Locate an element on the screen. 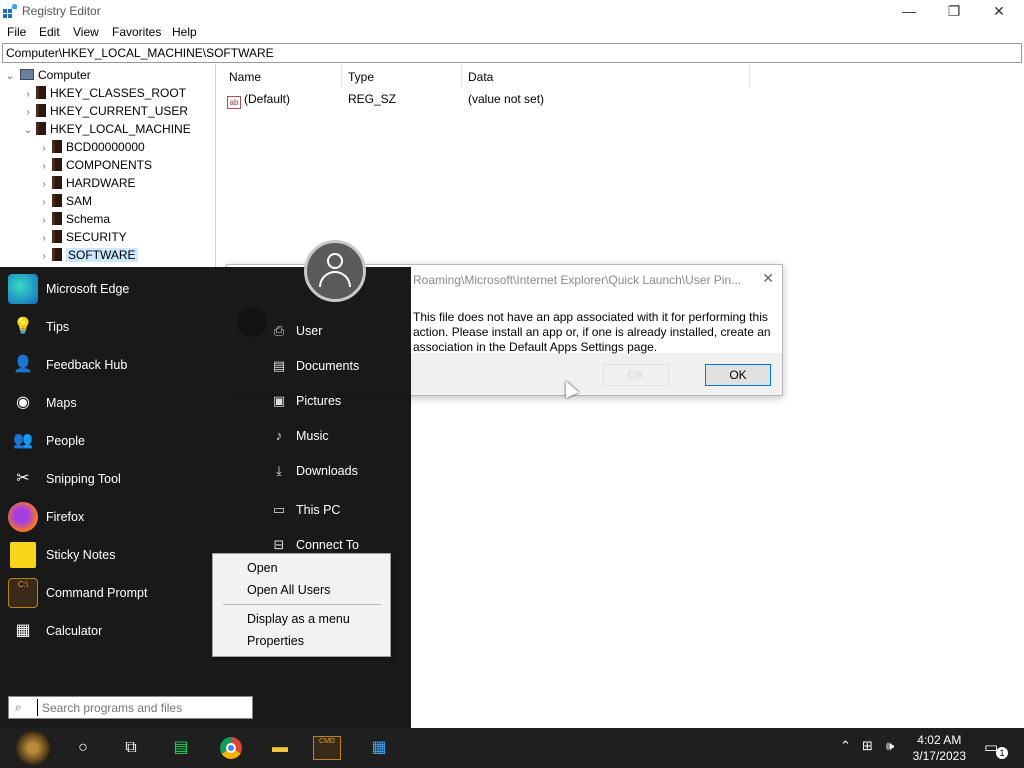  link-label: Pictures is located at coordinates (319, 401).